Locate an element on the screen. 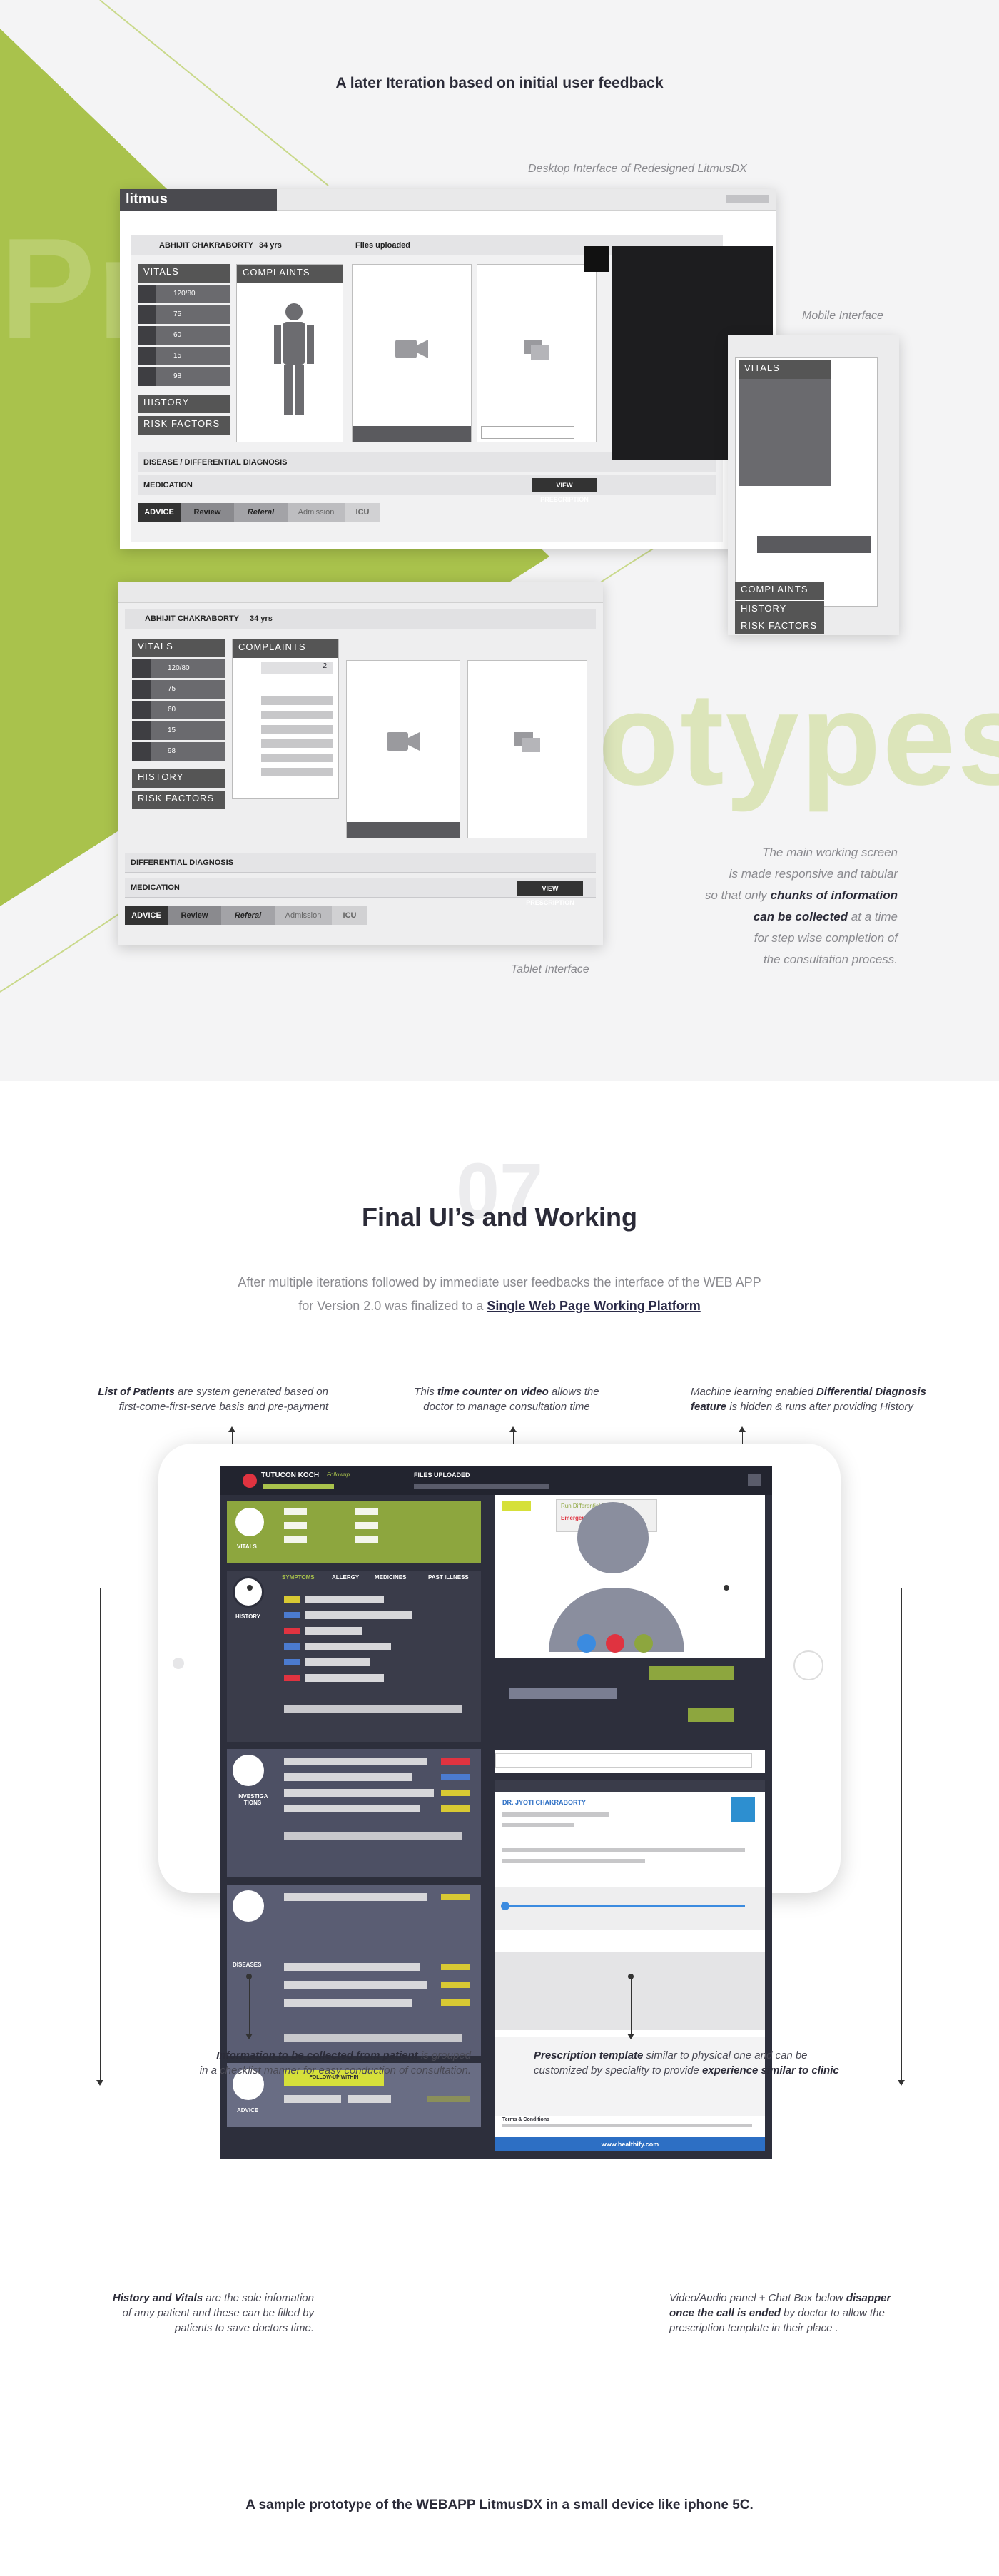 This screenshot has width=999, height=2576. tab-allergy: ALLERGY is located at coordinates (345, 1577).